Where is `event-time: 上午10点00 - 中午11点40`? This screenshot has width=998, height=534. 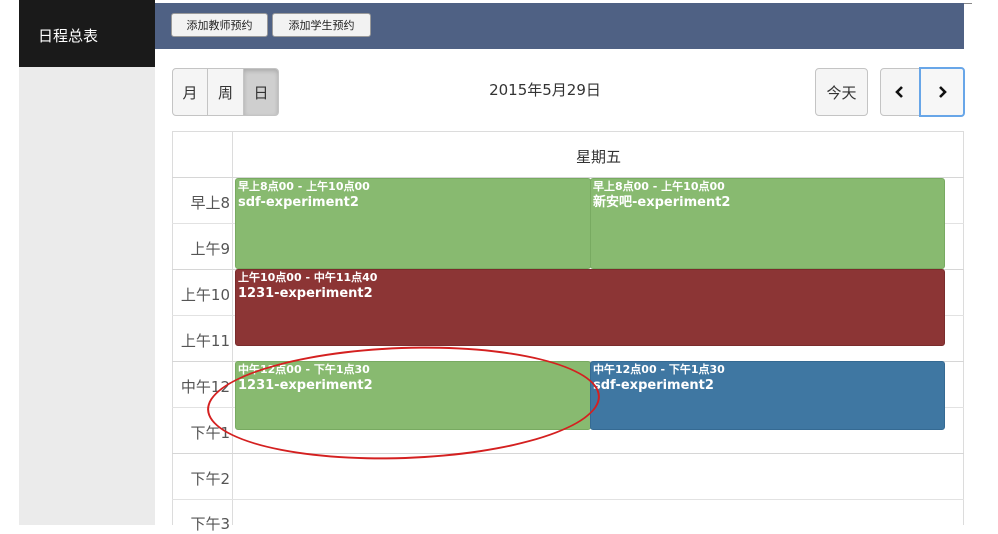 event-time: 上午10点00 - 中午11点40 is located at coordinates (308, 277).